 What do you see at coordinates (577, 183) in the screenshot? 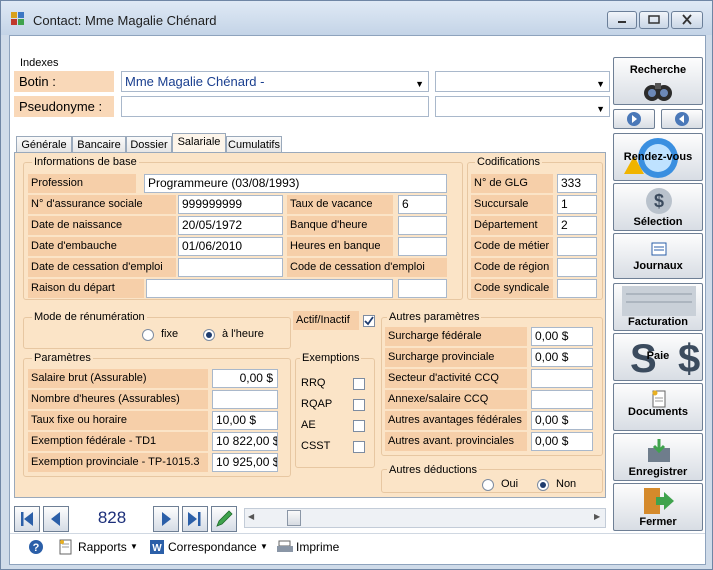
I see `glg-input: 333` at bounding box center [577, 183].